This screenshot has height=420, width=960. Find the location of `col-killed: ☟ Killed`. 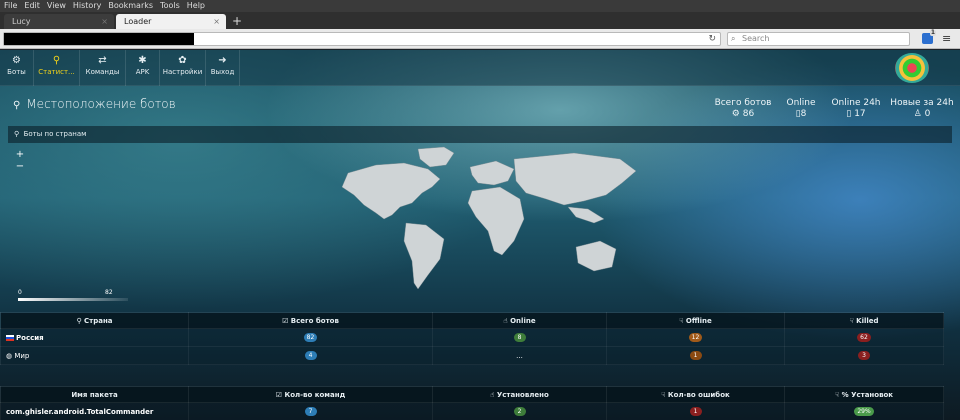

col-killed: ☟ Killed is located at coordinates (864, 320).